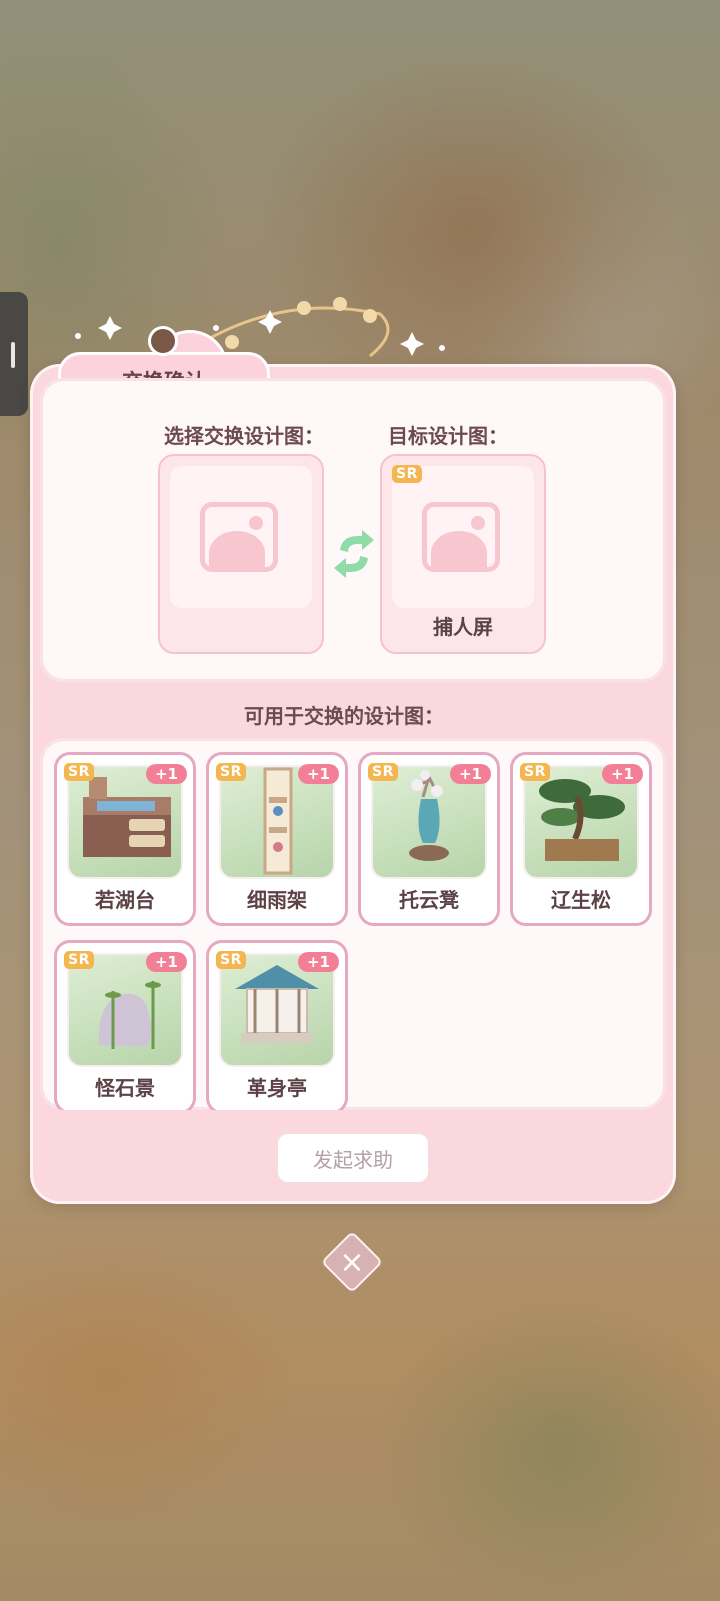 This screenshot has height=1601, width=720. I want to click on list-item: SR +1 革身亭, so click(277, 1025).